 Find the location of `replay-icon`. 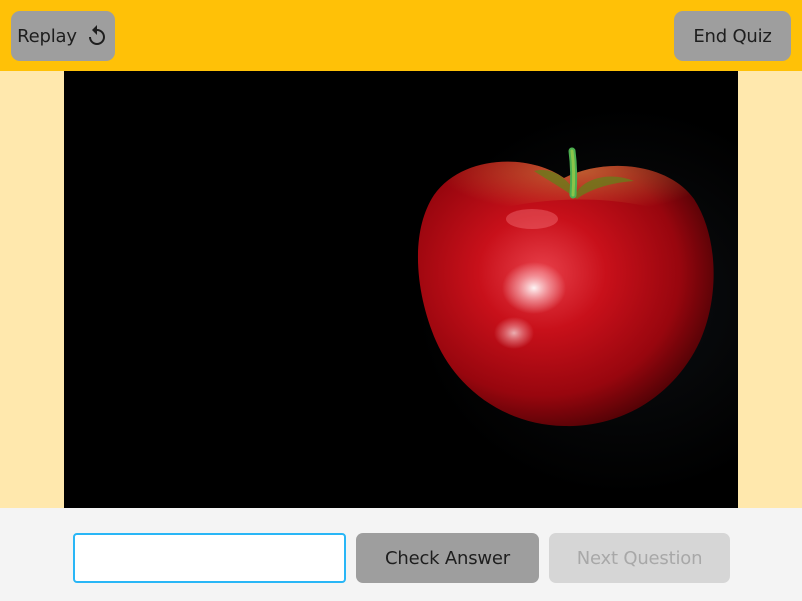

replay-icon is located at coordinates (96, 35).